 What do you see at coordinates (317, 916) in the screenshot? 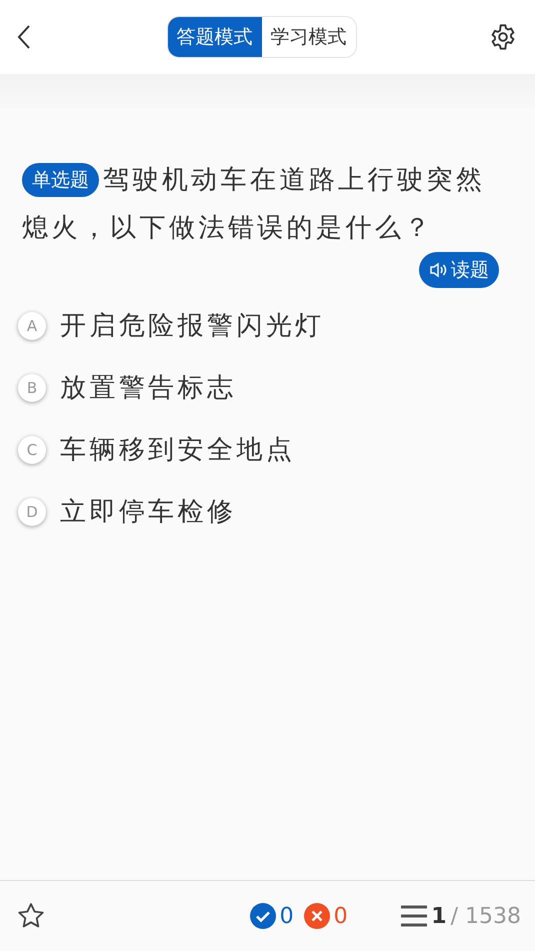
I see `cross-circle-icon` at bounding box center [317, 916].